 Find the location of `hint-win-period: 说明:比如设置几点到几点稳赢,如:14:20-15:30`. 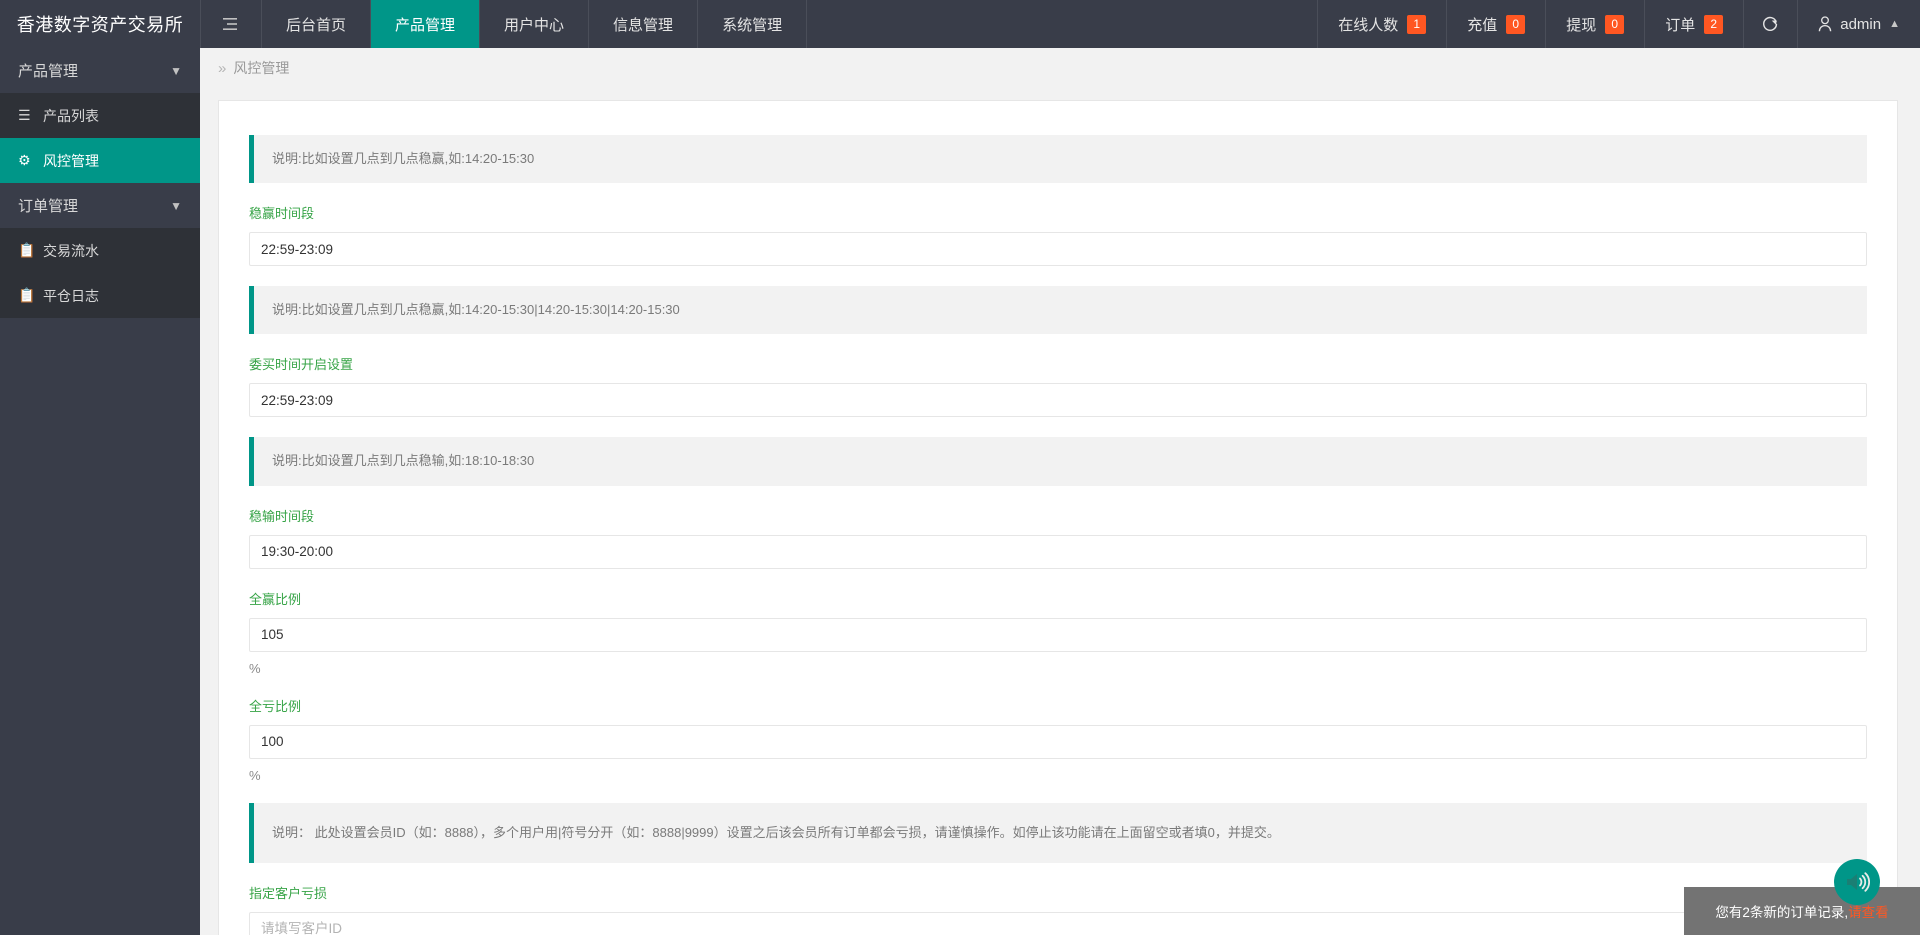

hint-win-period: 说明:比如设置几点到几点稳赢,如:14:20-15:30 is located at coordinates (1058, 159).